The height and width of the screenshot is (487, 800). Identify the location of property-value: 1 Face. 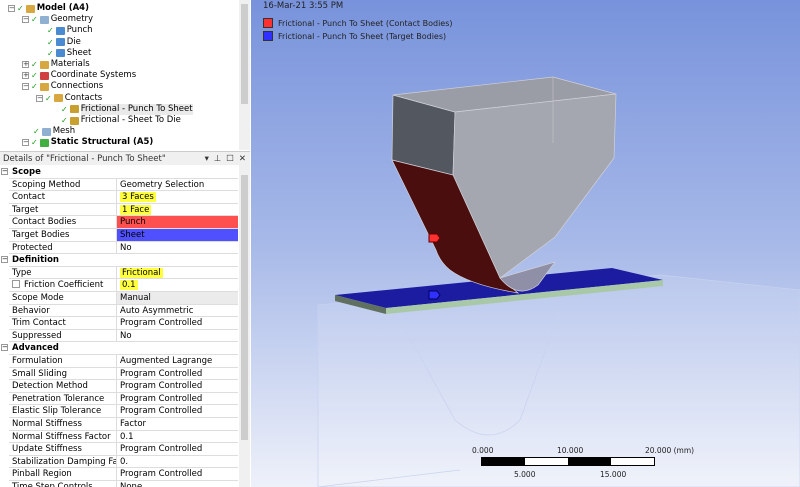
(136, 209).